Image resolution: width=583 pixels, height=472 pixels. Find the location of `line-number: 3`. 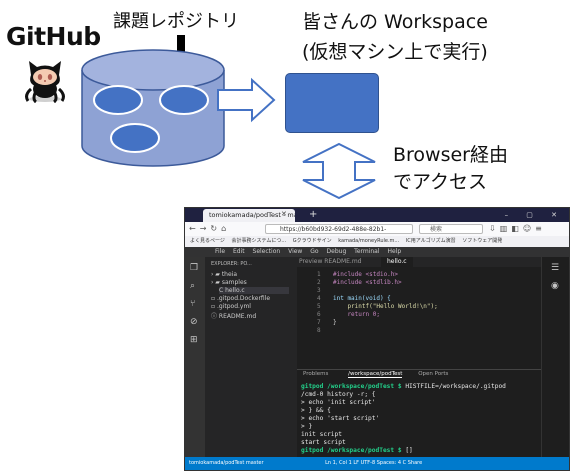

line-number: 3 is located at coordinates (319, 290).